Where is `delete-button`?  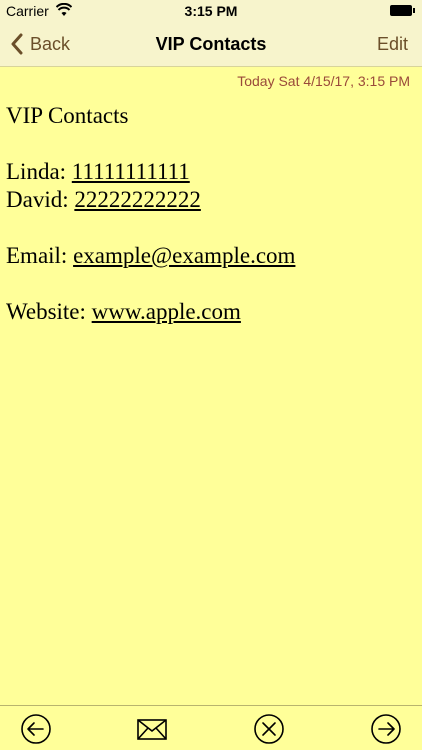
delete-button is located at coordinates (269, 729).